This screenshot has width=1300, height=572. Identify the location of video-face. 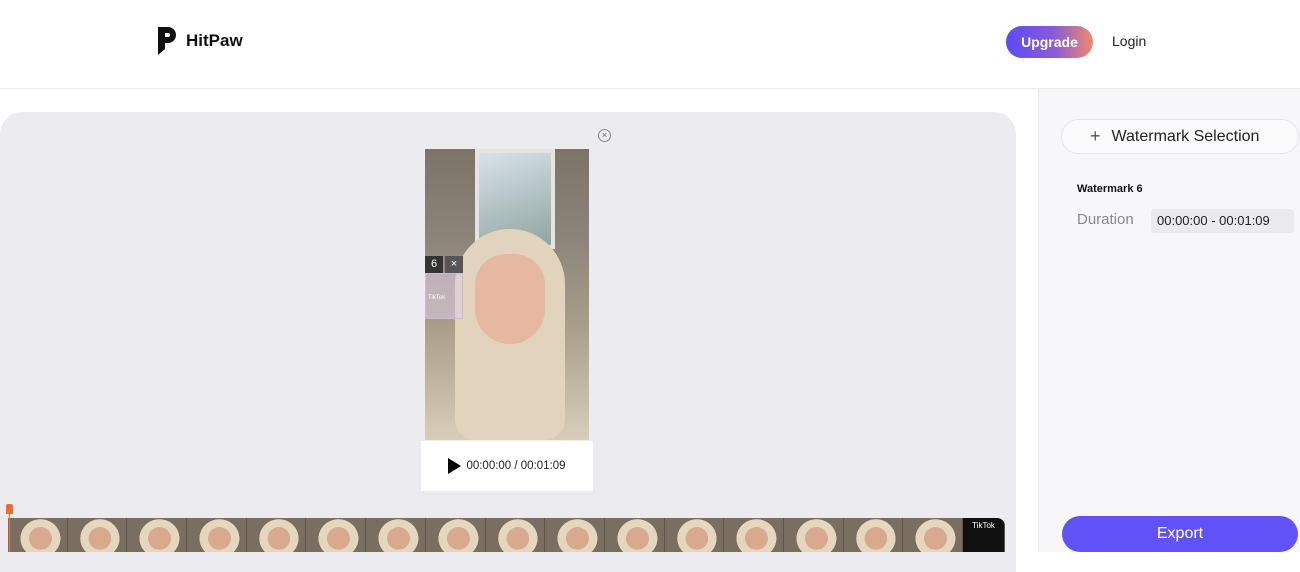
(510, 299).